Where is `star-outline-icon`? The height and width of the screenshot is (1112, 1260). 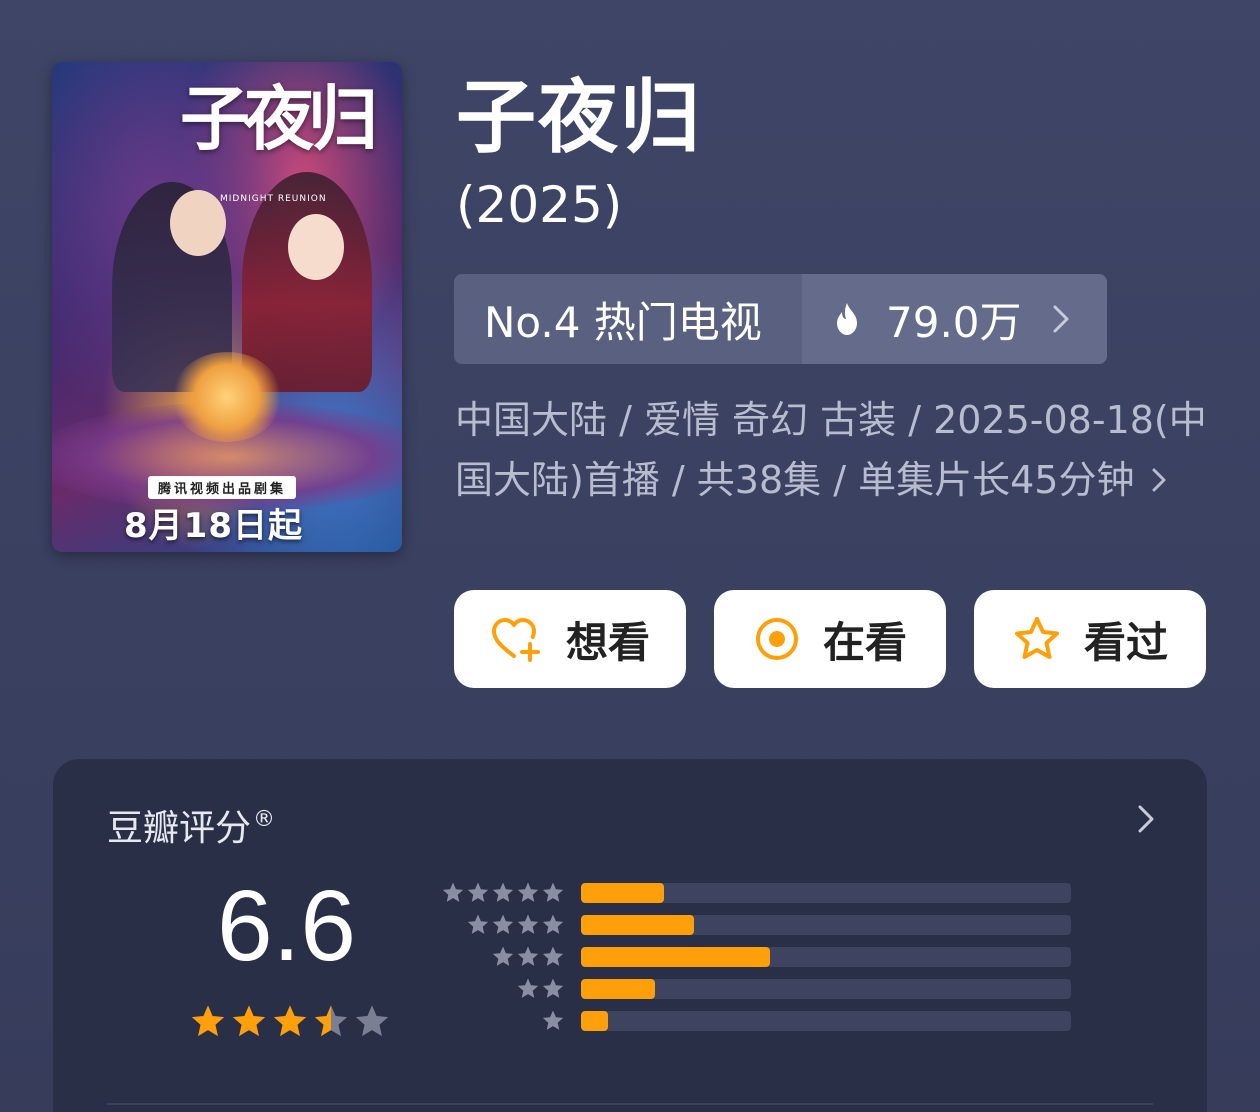 star-outline-icon is located at coordinates (1036, 638).